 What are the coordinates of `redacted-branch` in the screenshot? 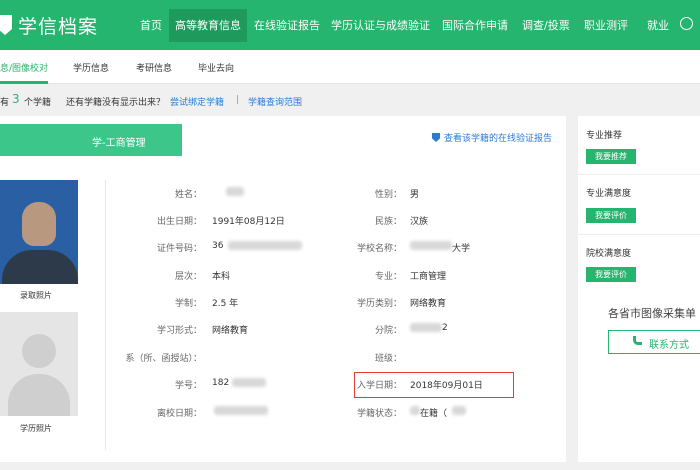 It's located at (426, 327).